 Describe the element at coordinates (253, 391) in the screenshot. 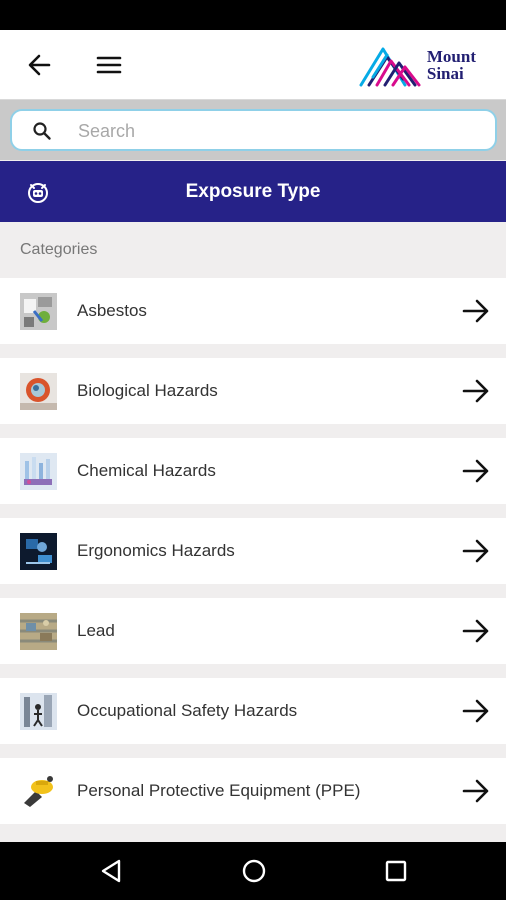

I see `list-item-biological-hazards: Biological Hazards` at that location.